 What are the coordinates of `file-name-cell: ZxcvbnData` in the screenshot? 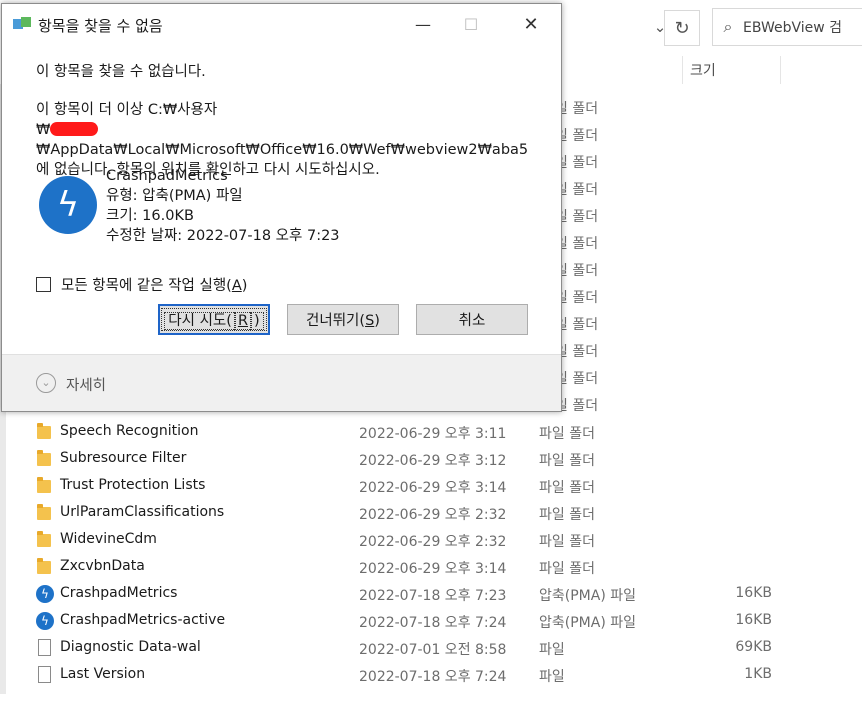 It's located at (102, 566).